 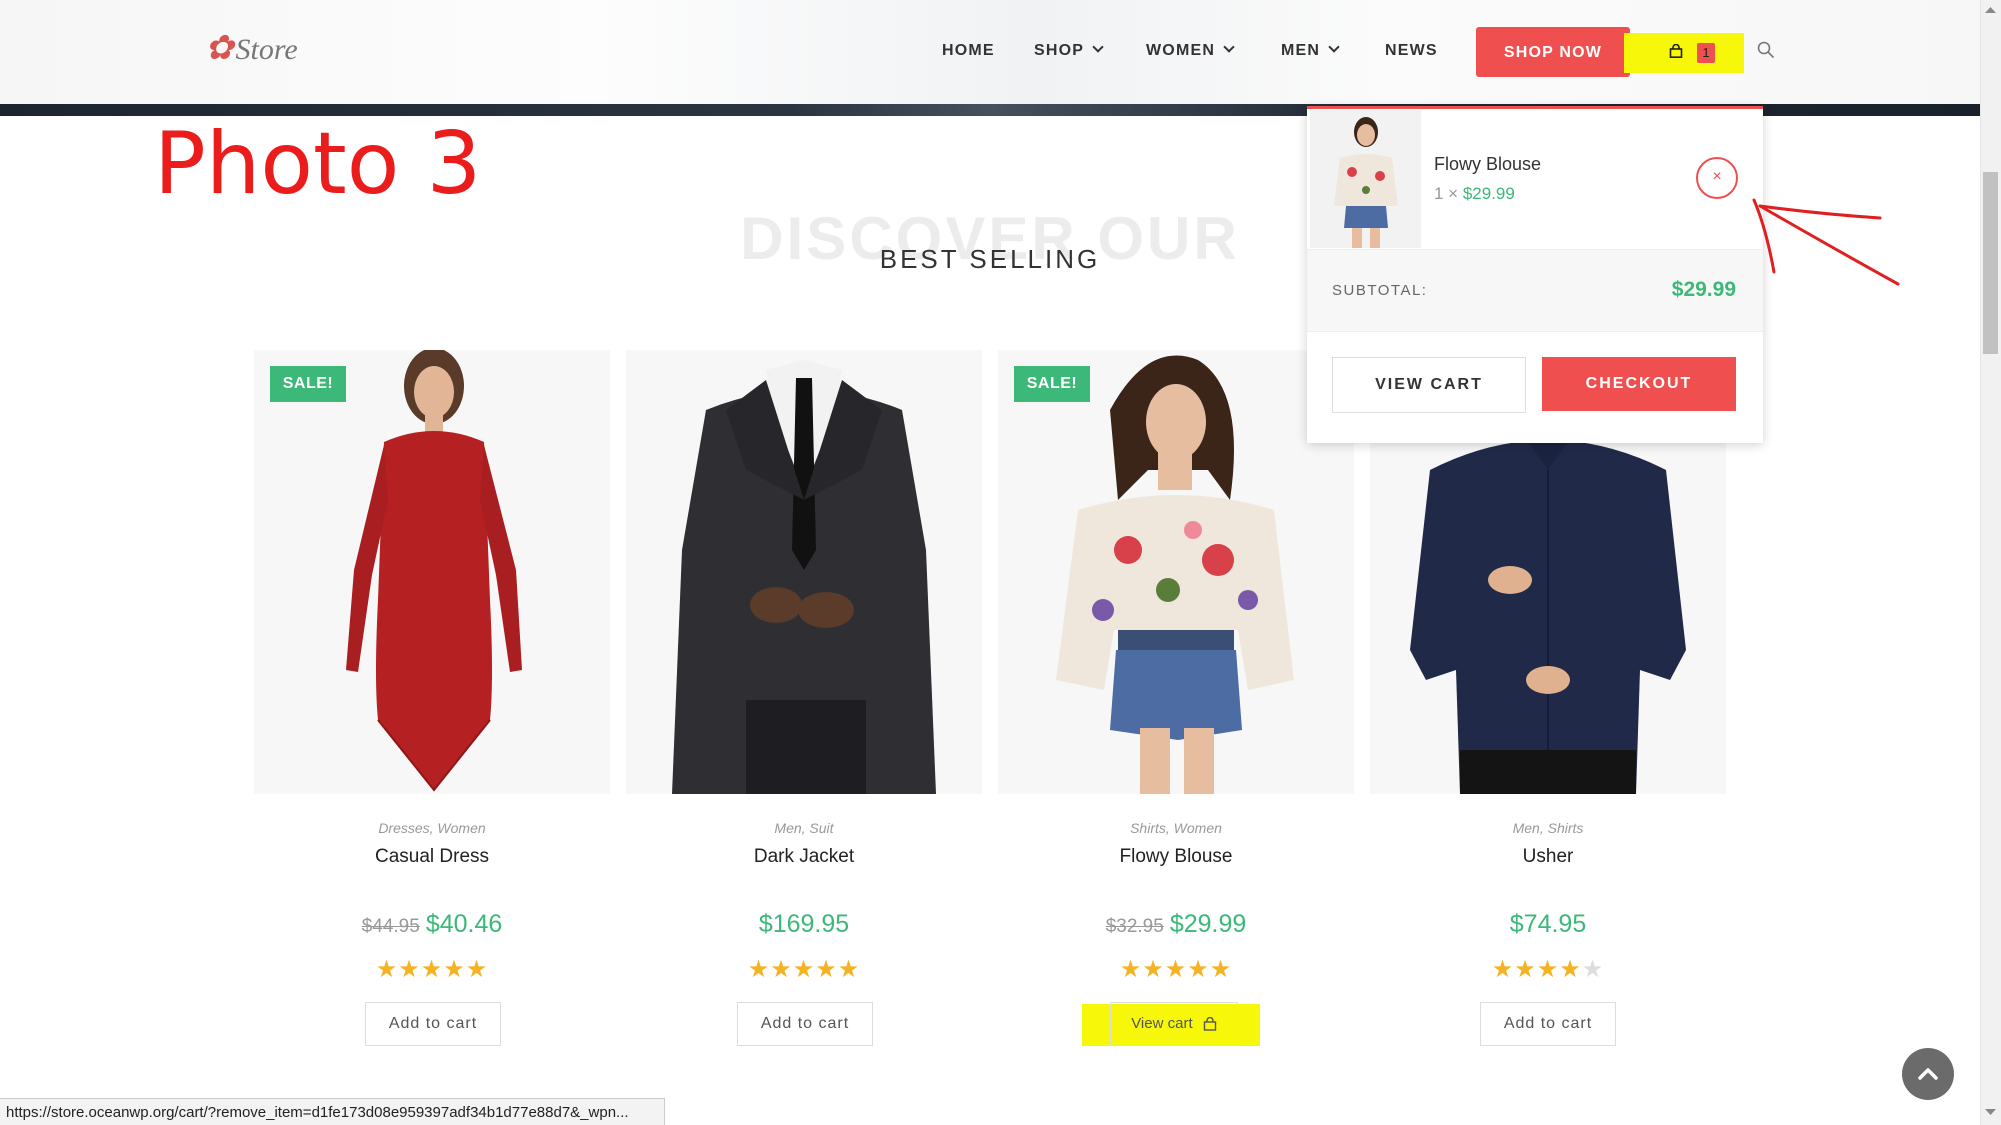 I want to click on arrow-up-icon, so click(x=1928, y=1074).